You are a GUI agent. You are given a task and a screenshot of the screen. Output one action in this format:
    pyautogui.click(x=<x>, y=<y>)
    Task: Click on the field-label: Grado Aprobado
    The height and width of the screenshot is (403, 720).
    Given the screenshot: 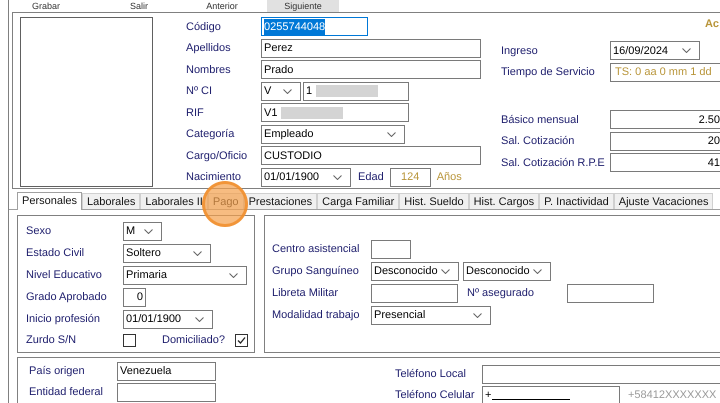 What is the action you would take?
    pyautogui.click(x=67, y=297)
    